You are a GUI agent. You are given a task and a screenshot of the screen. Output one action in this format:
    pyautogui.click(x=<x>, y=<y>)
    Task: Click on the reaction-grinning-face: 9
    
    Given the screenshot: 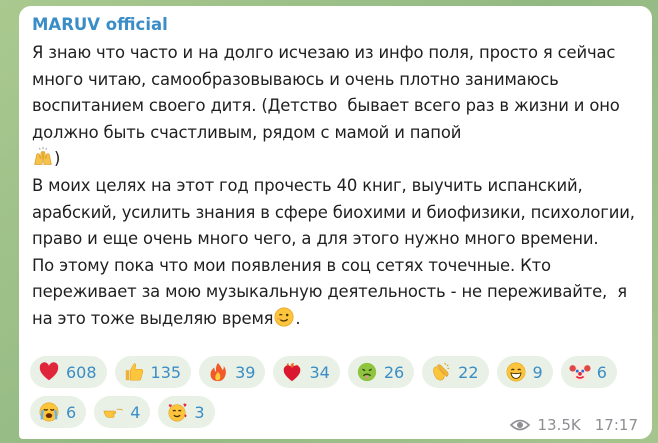 What is the action you would take?
    pyautogui.click(x=524, y=372)
    